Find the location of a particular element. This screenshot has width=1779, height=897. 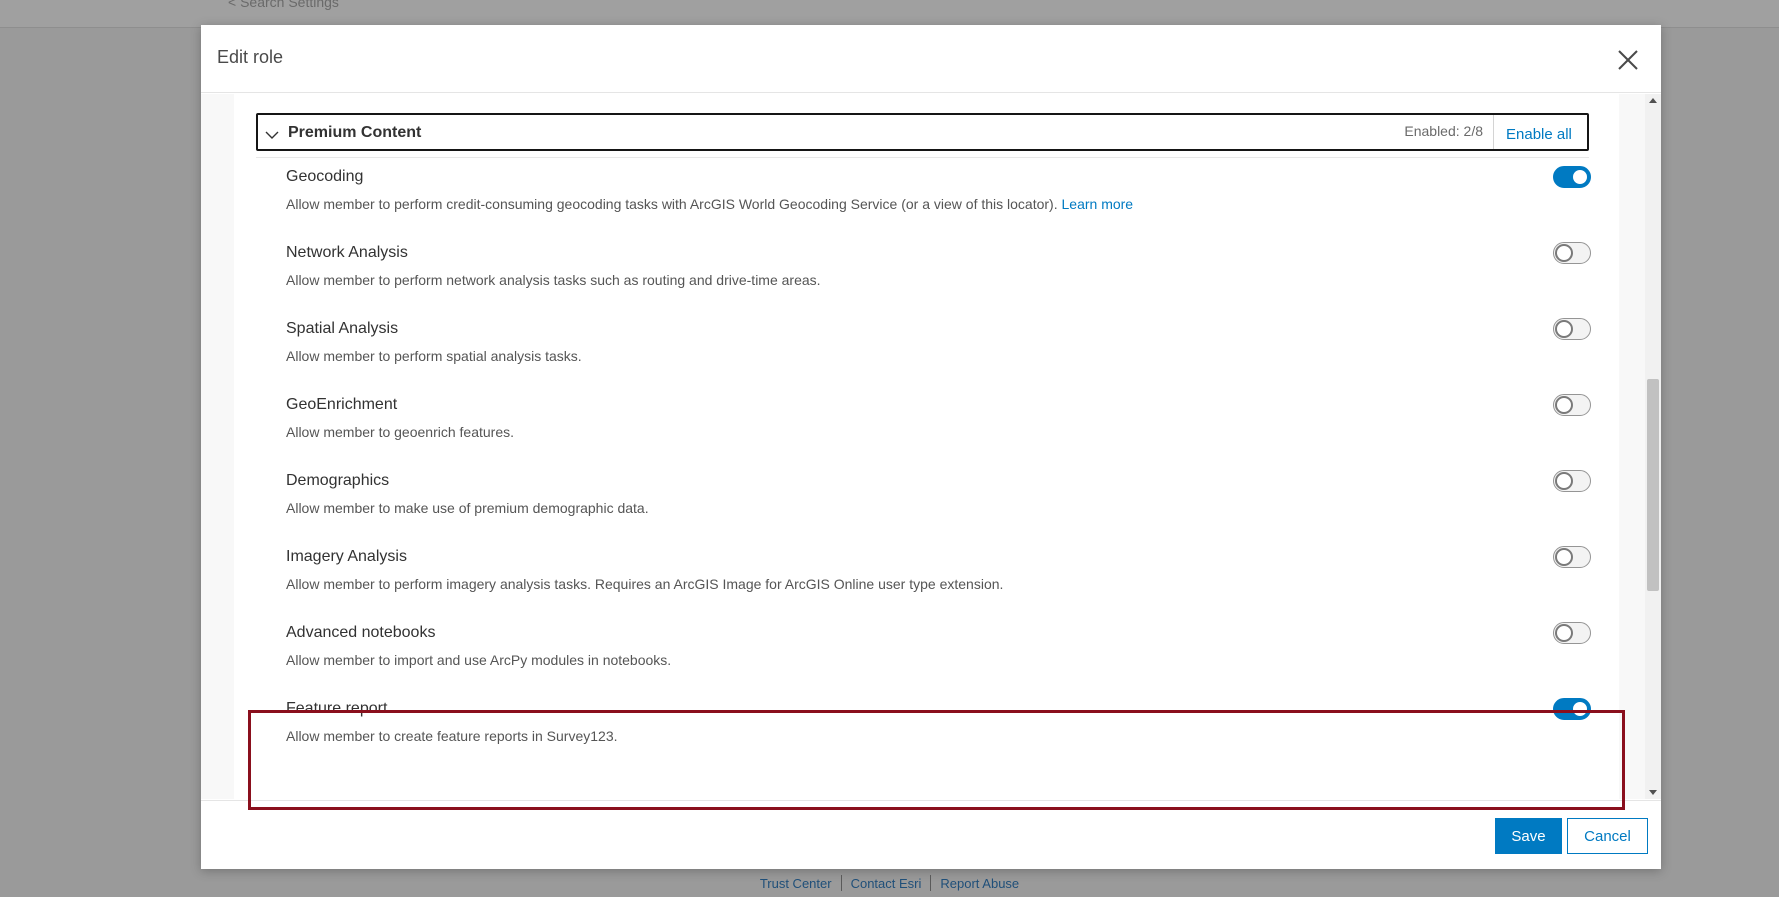

privilege-name: Imagery Analysis is located at coordinates (346, 556).